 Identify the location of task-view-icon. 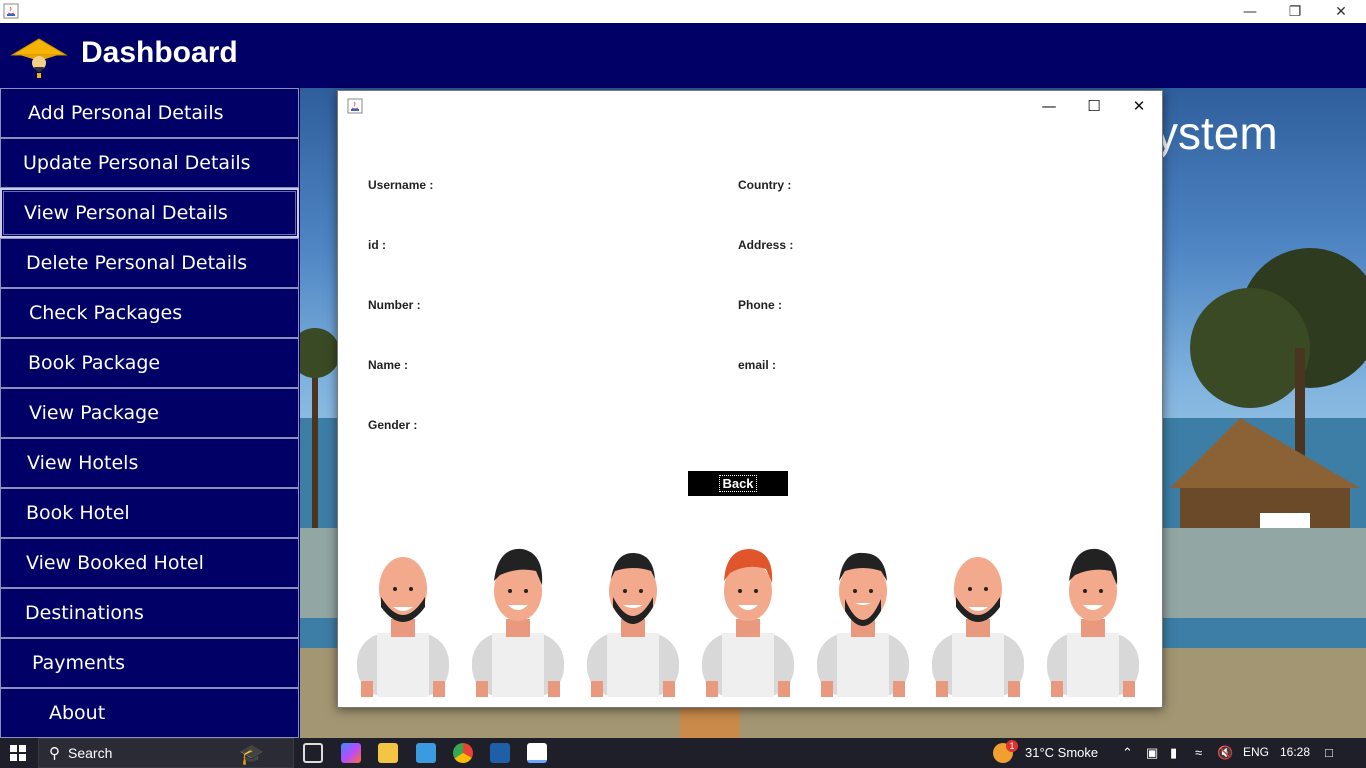
(313, 753).